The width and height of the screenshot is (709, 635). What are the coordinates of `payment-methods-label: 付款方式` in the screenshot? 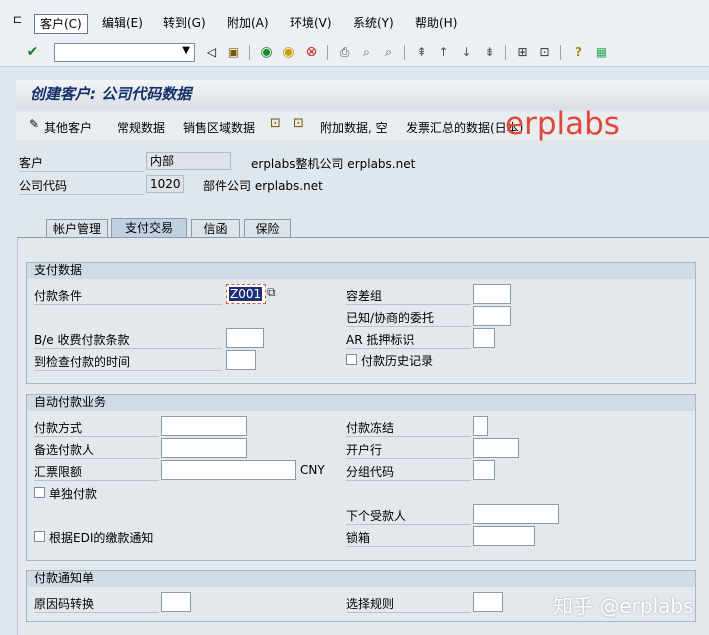 It's located at (96, 428).